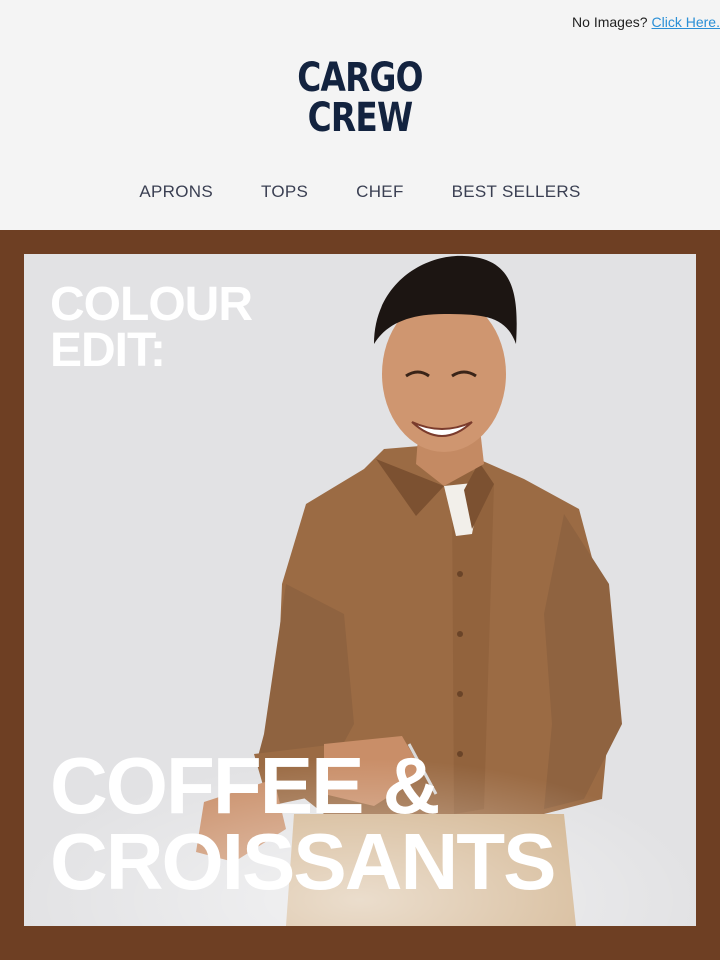 The width and height of the screenshot is (720, 960). Describe the element at coordinates (610, 22) in the screenshot. I see `no-images-text: No Images?` at that location.